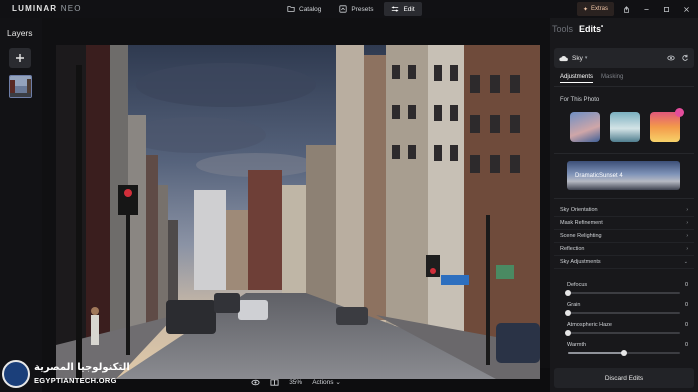 The width and height of the screenshot is (698, 392). What do you see at coordinates (586, 58) in the screenshot?
I see `chevron-down-icon: ▾` at bounding box center [586, 58].